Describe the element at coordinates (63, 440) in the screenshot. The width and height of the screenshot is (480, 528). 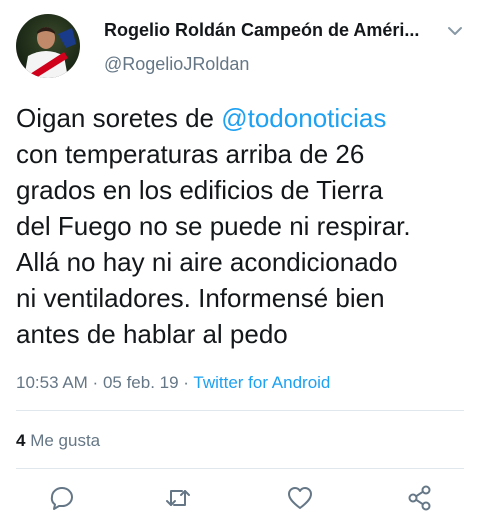
I see `likes-label: Me gusta` at that location.